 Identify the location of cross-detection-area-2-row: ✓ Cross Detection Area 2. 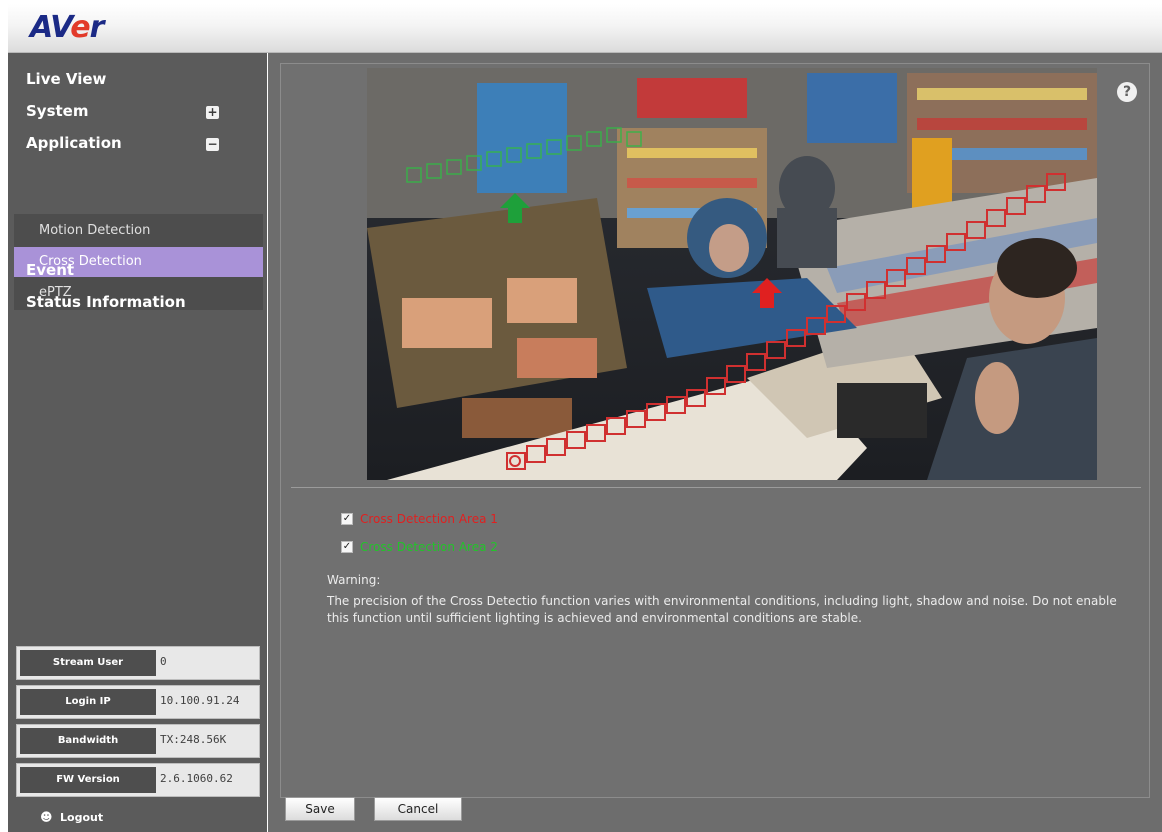
(461, 548).